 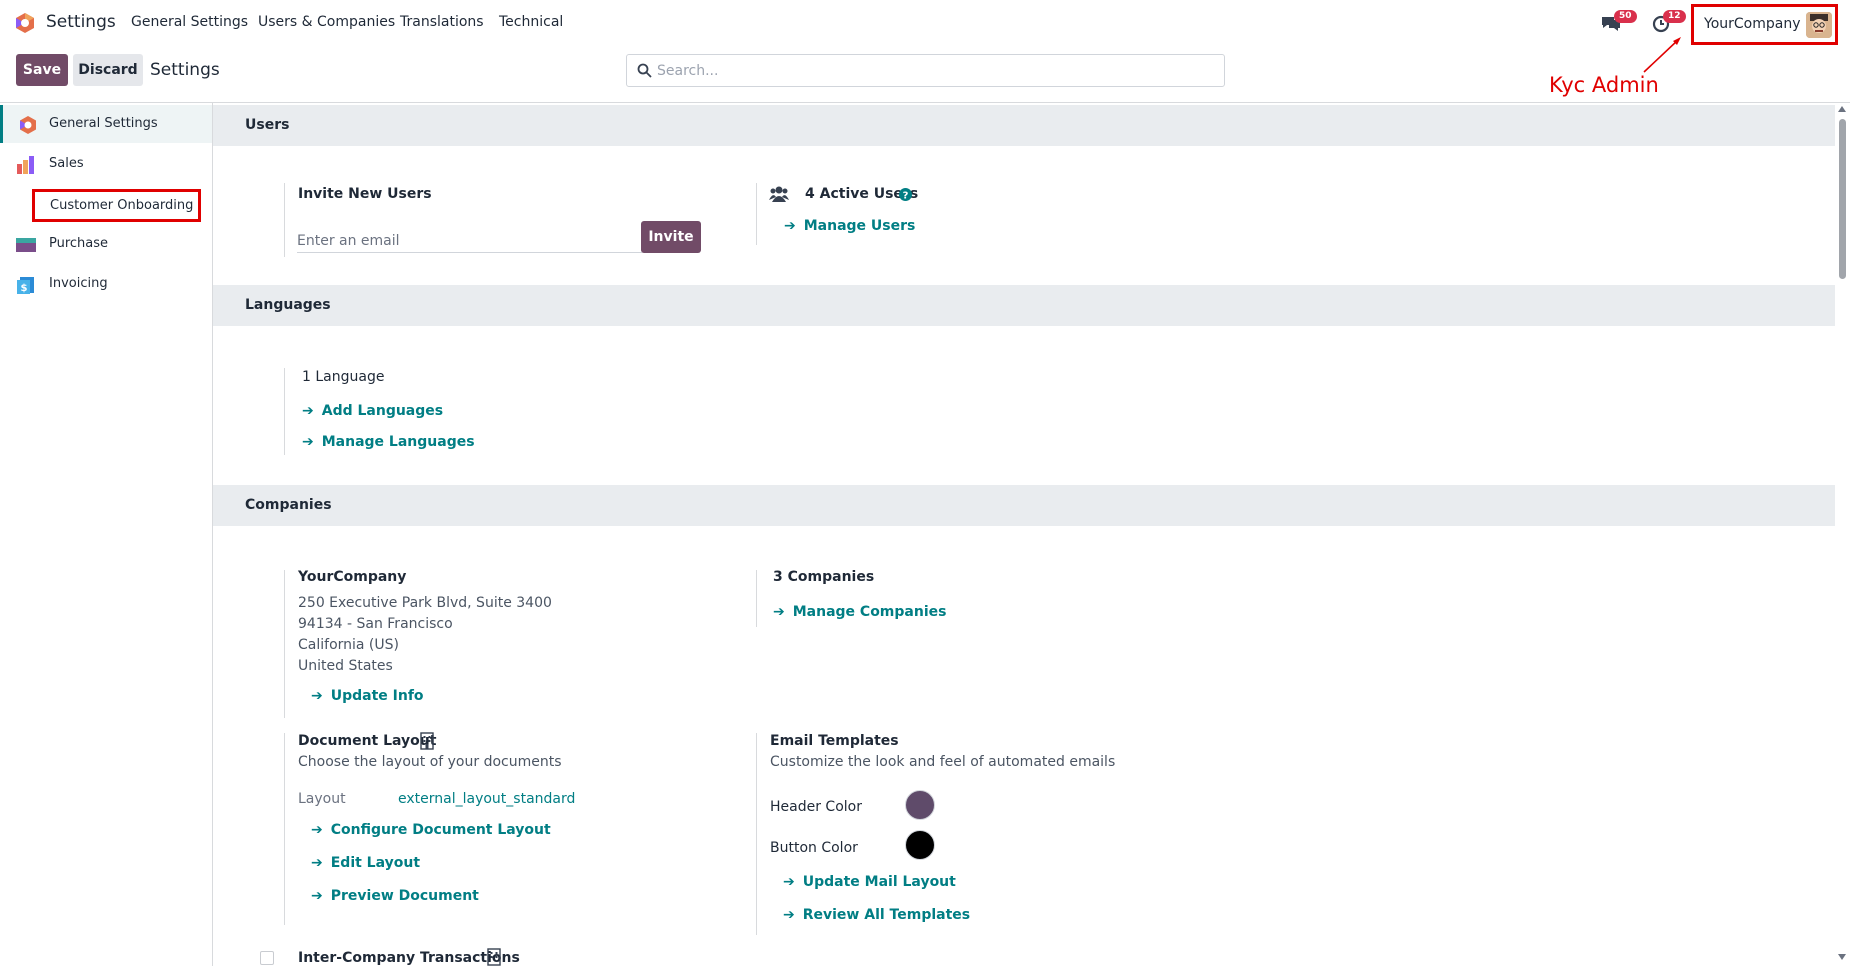 I want to click on layout-value: external_layout_standard, so click(x=486, y=799).